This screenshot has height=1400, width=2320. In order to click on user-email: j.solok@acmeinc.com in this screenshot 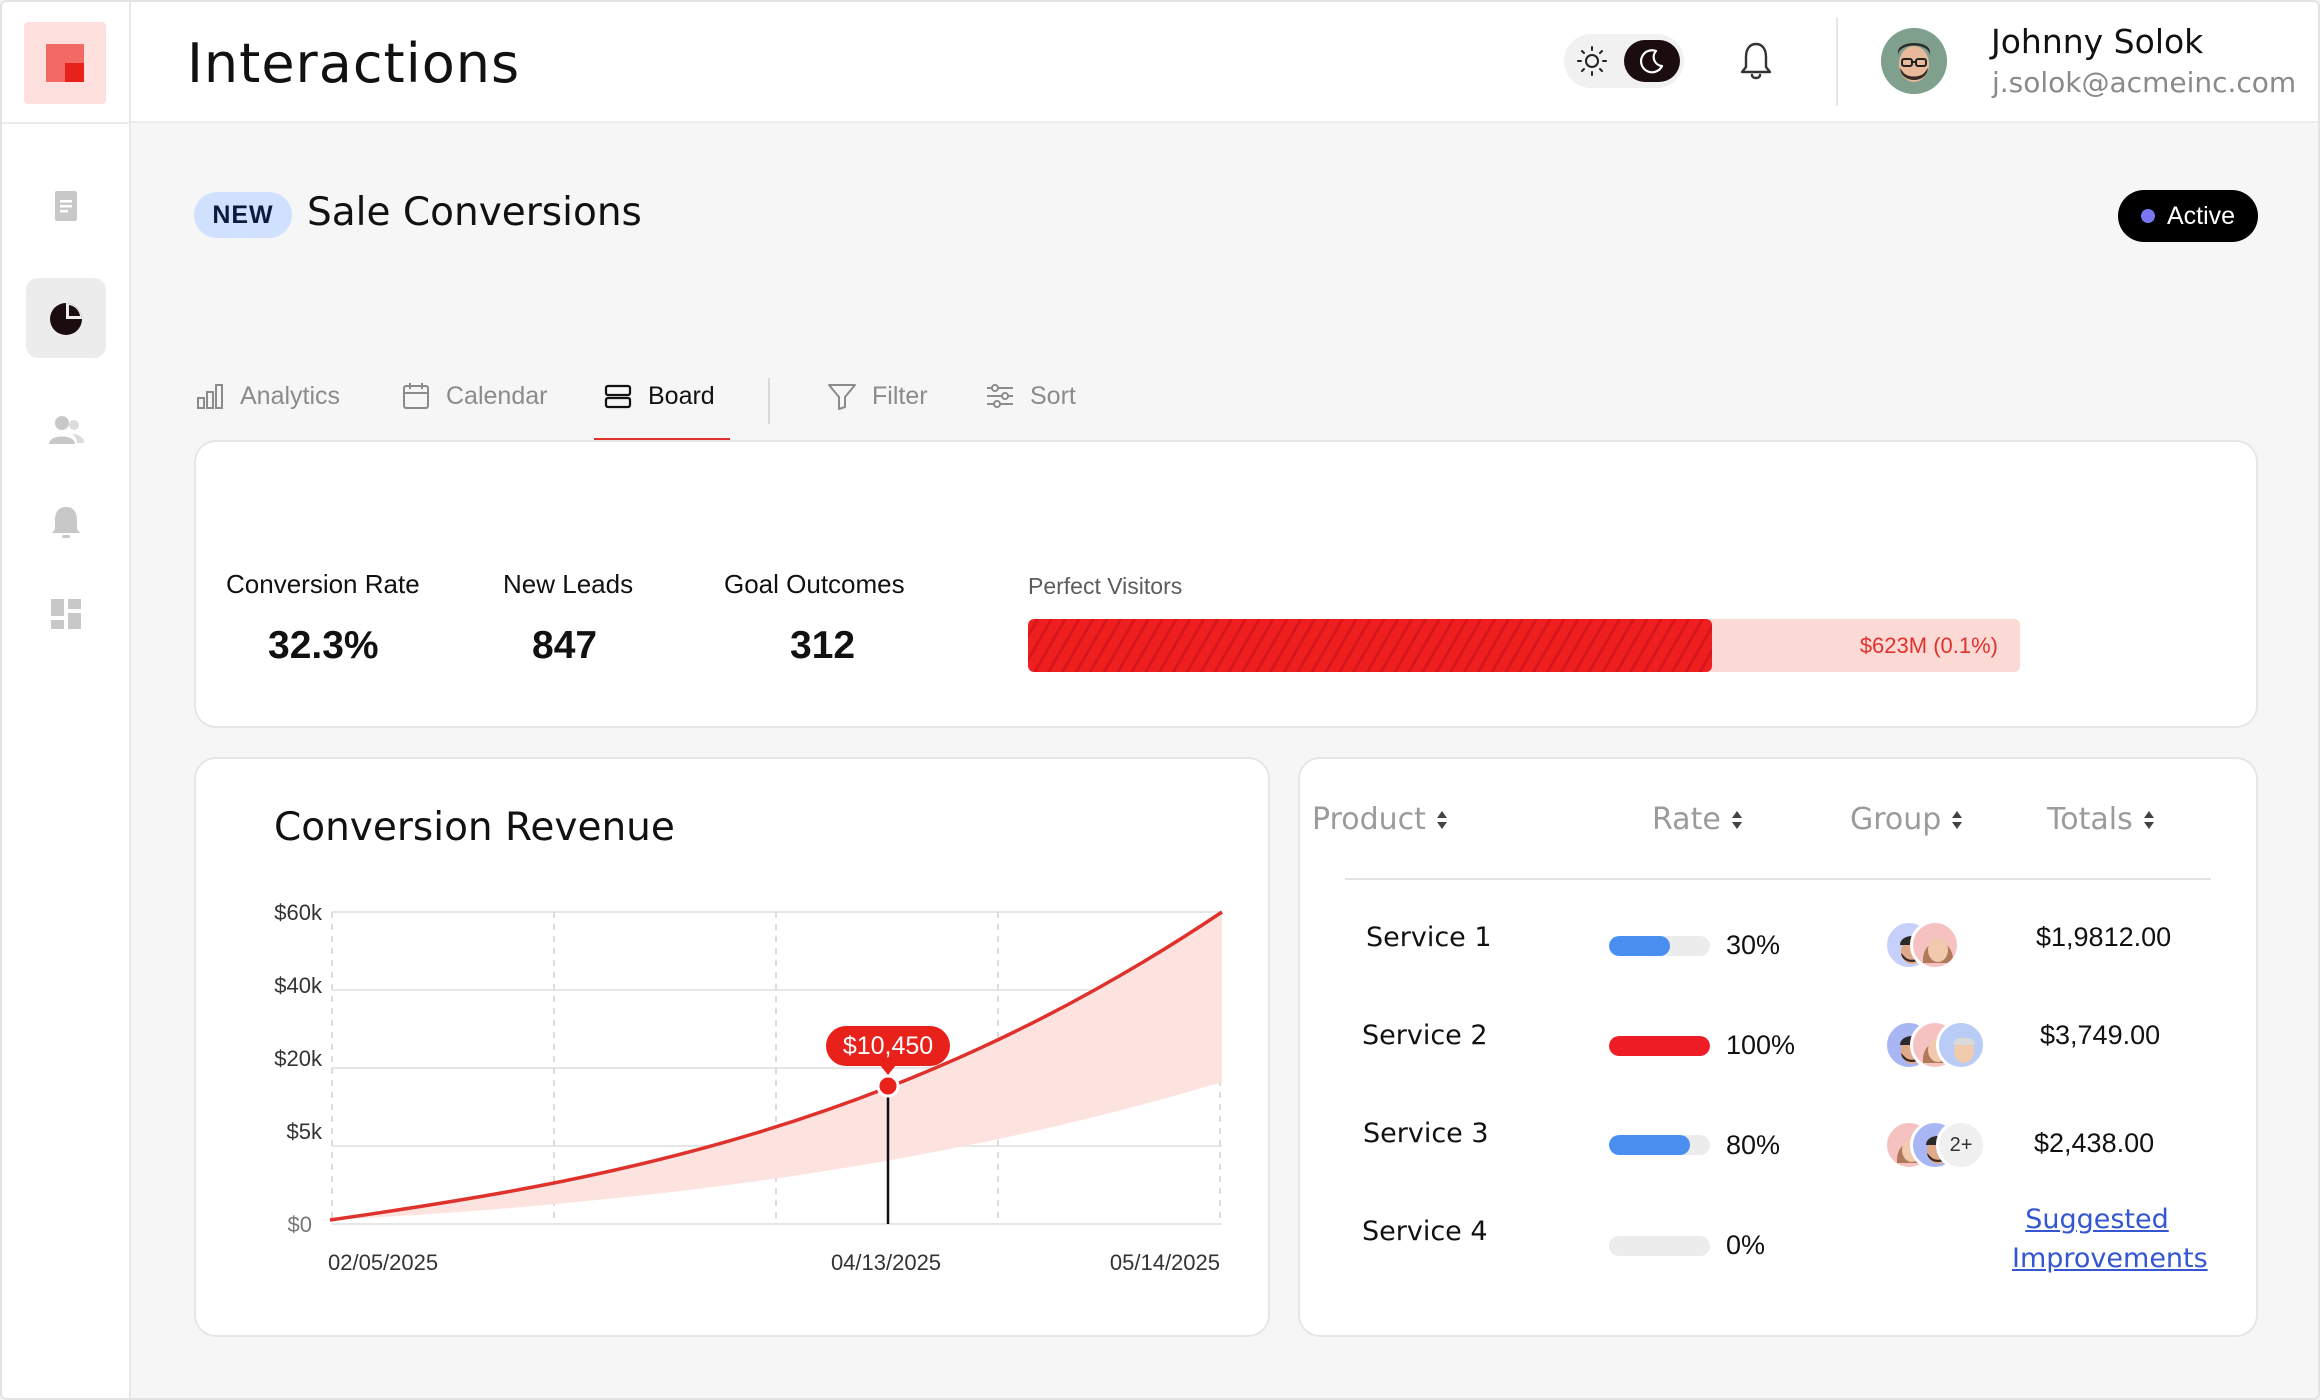, I will do `click(2144, 82)`.